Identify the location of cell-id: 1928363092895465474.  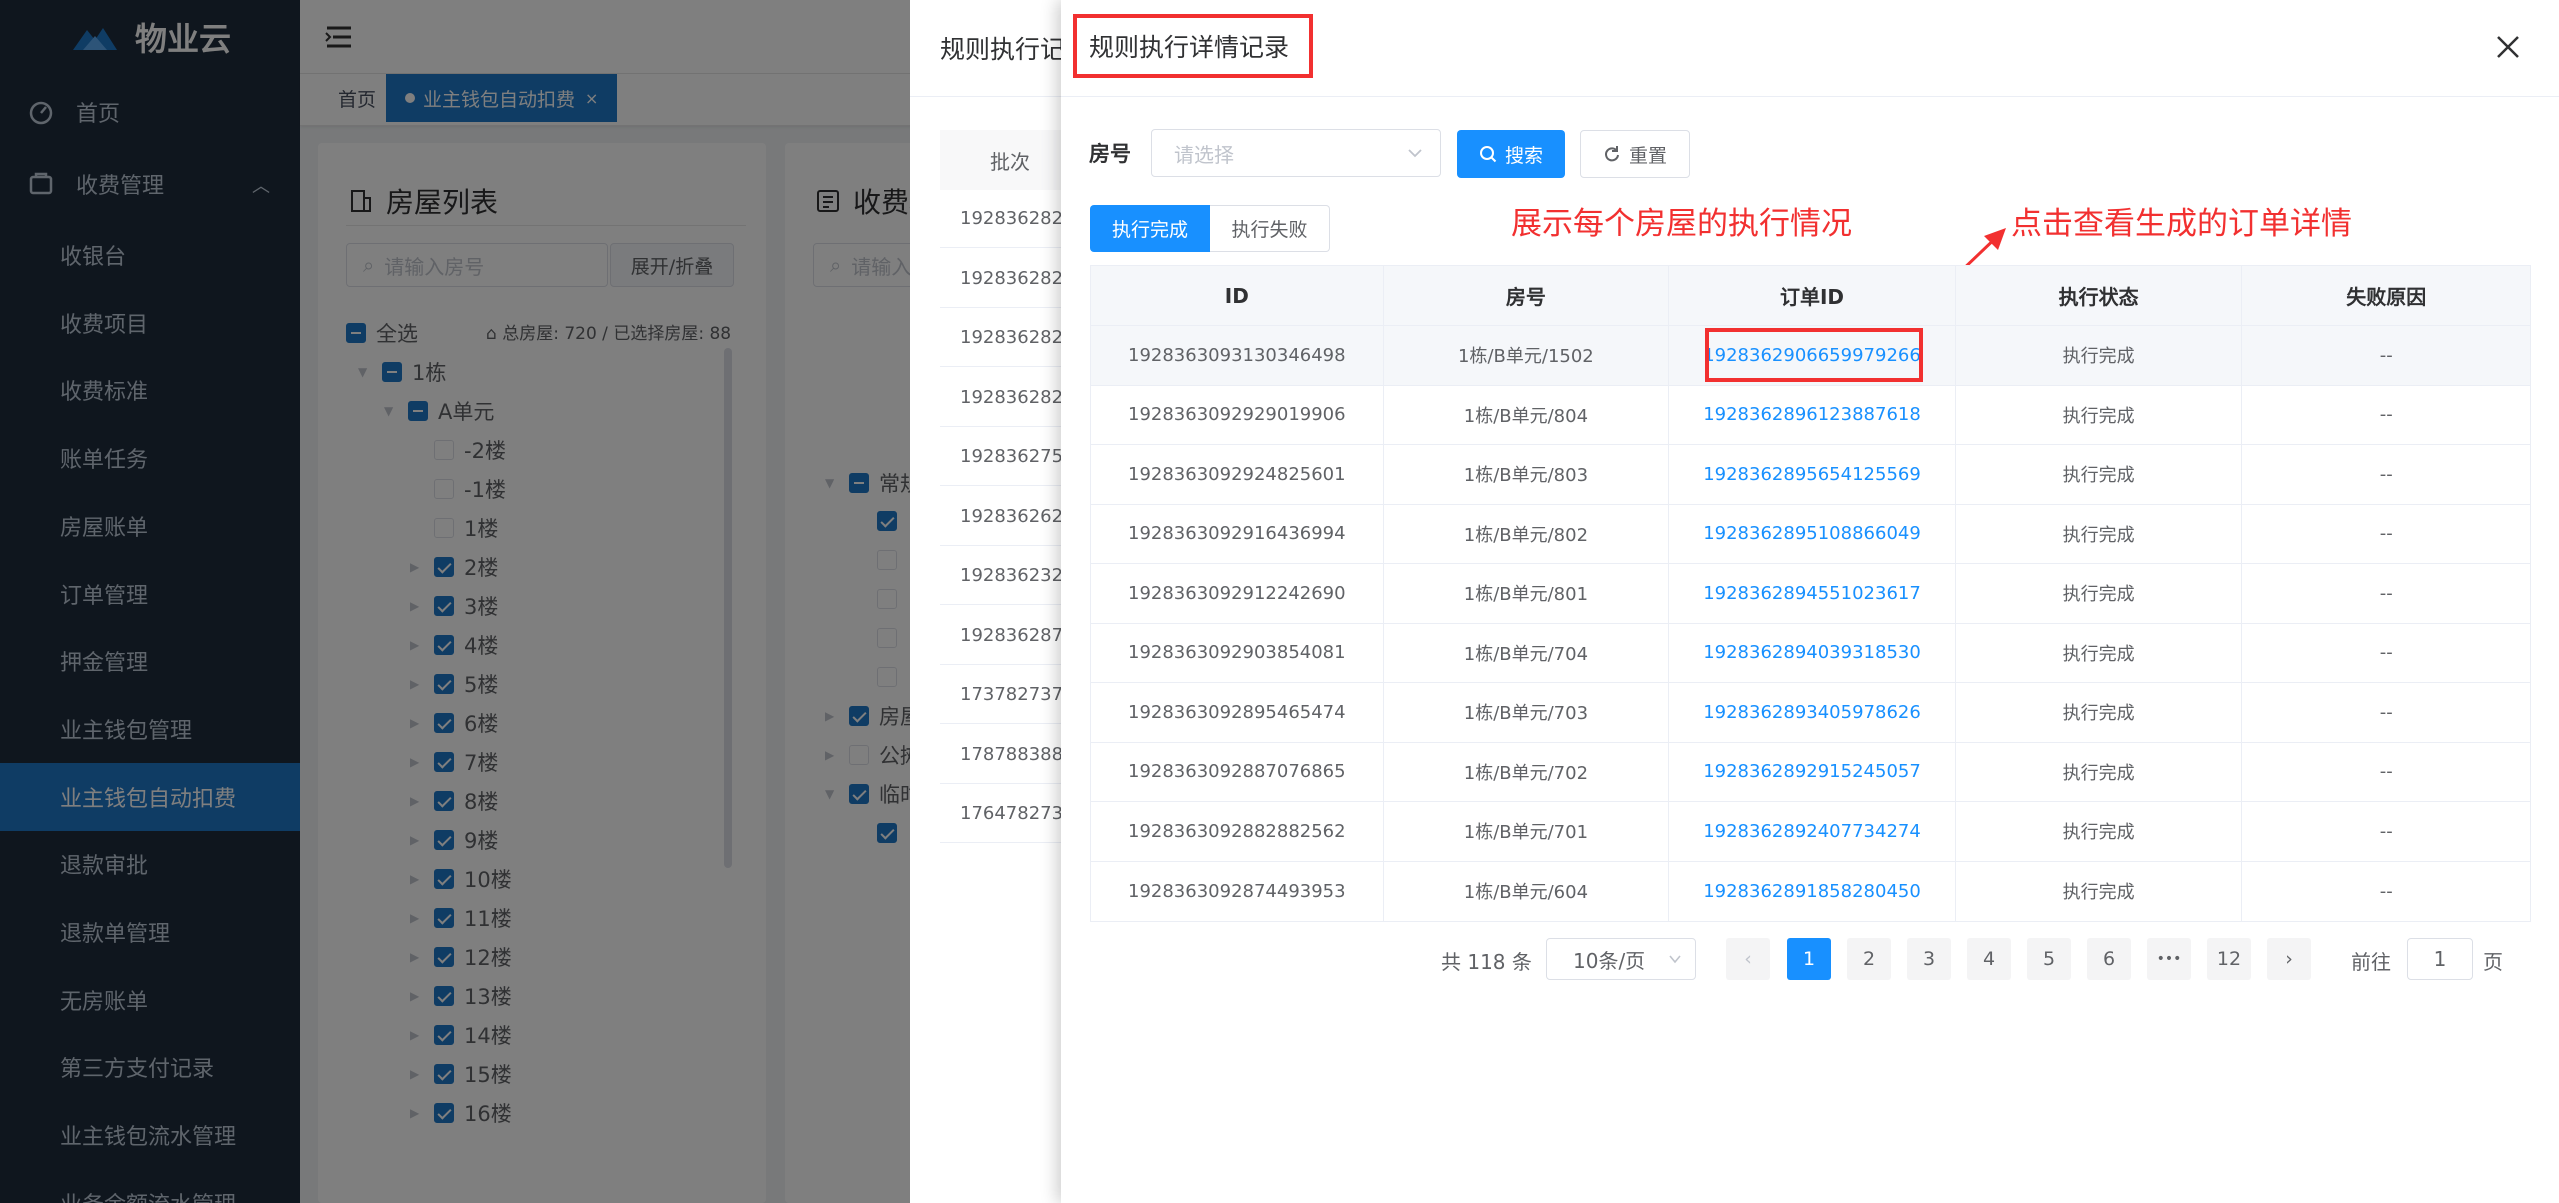
(1237, 712).